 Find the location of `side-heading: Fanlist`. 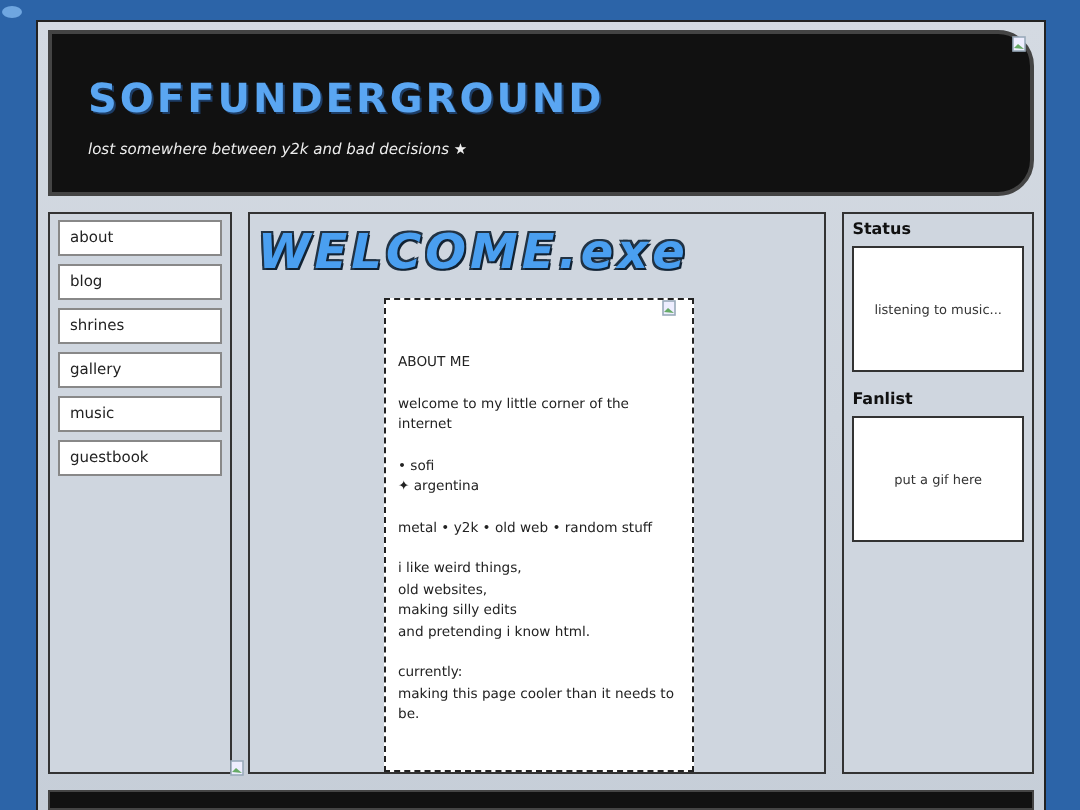

side-heading: Fanlist is located at coordinates (882, 400).